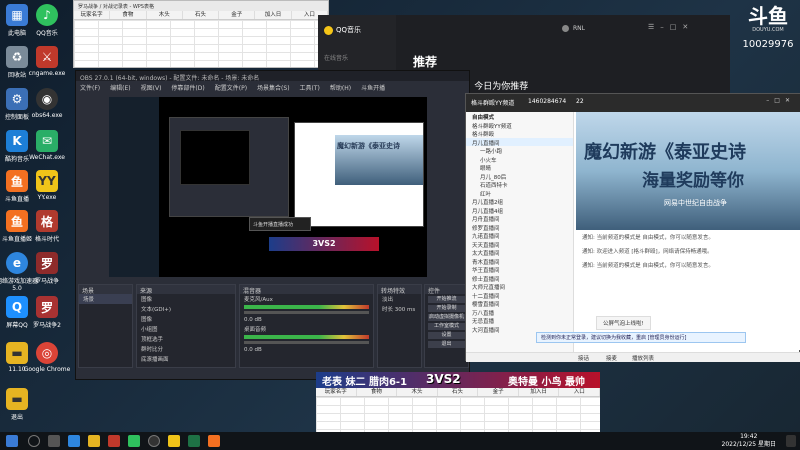 This screenshot has height=450, width=800. I want to click on desktop-icon-rome2: 罗罗马战争2, so click(47, 312).